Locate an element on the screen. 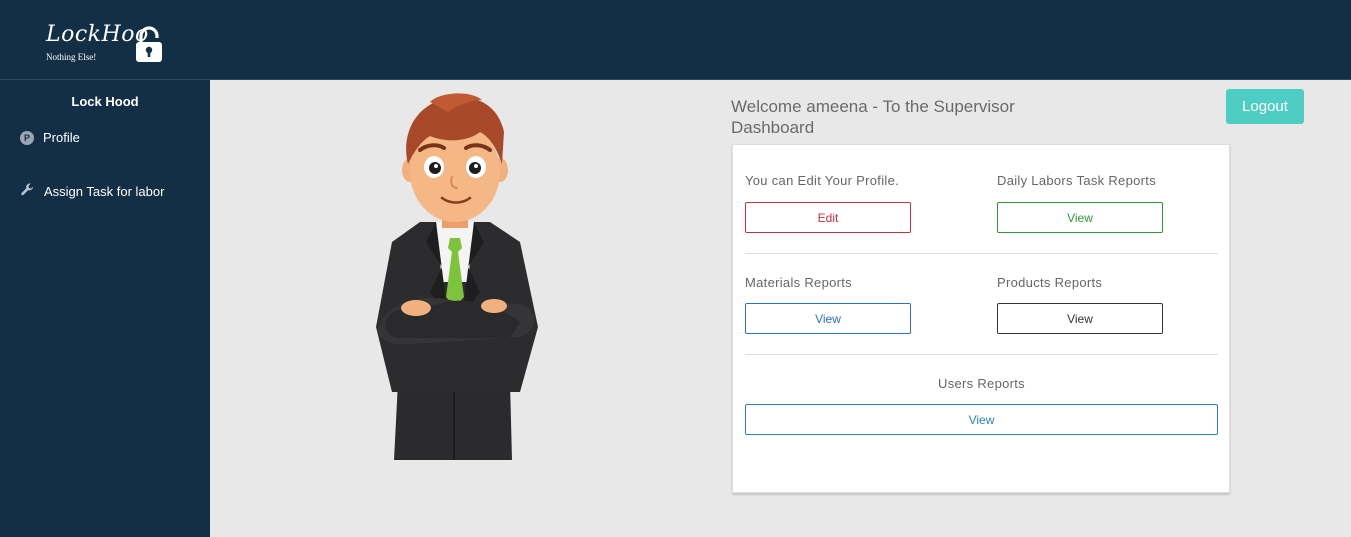 This screenshot has height=537, width=1351. daily-labors-view-button: View is located at coordinates (1080, 217).